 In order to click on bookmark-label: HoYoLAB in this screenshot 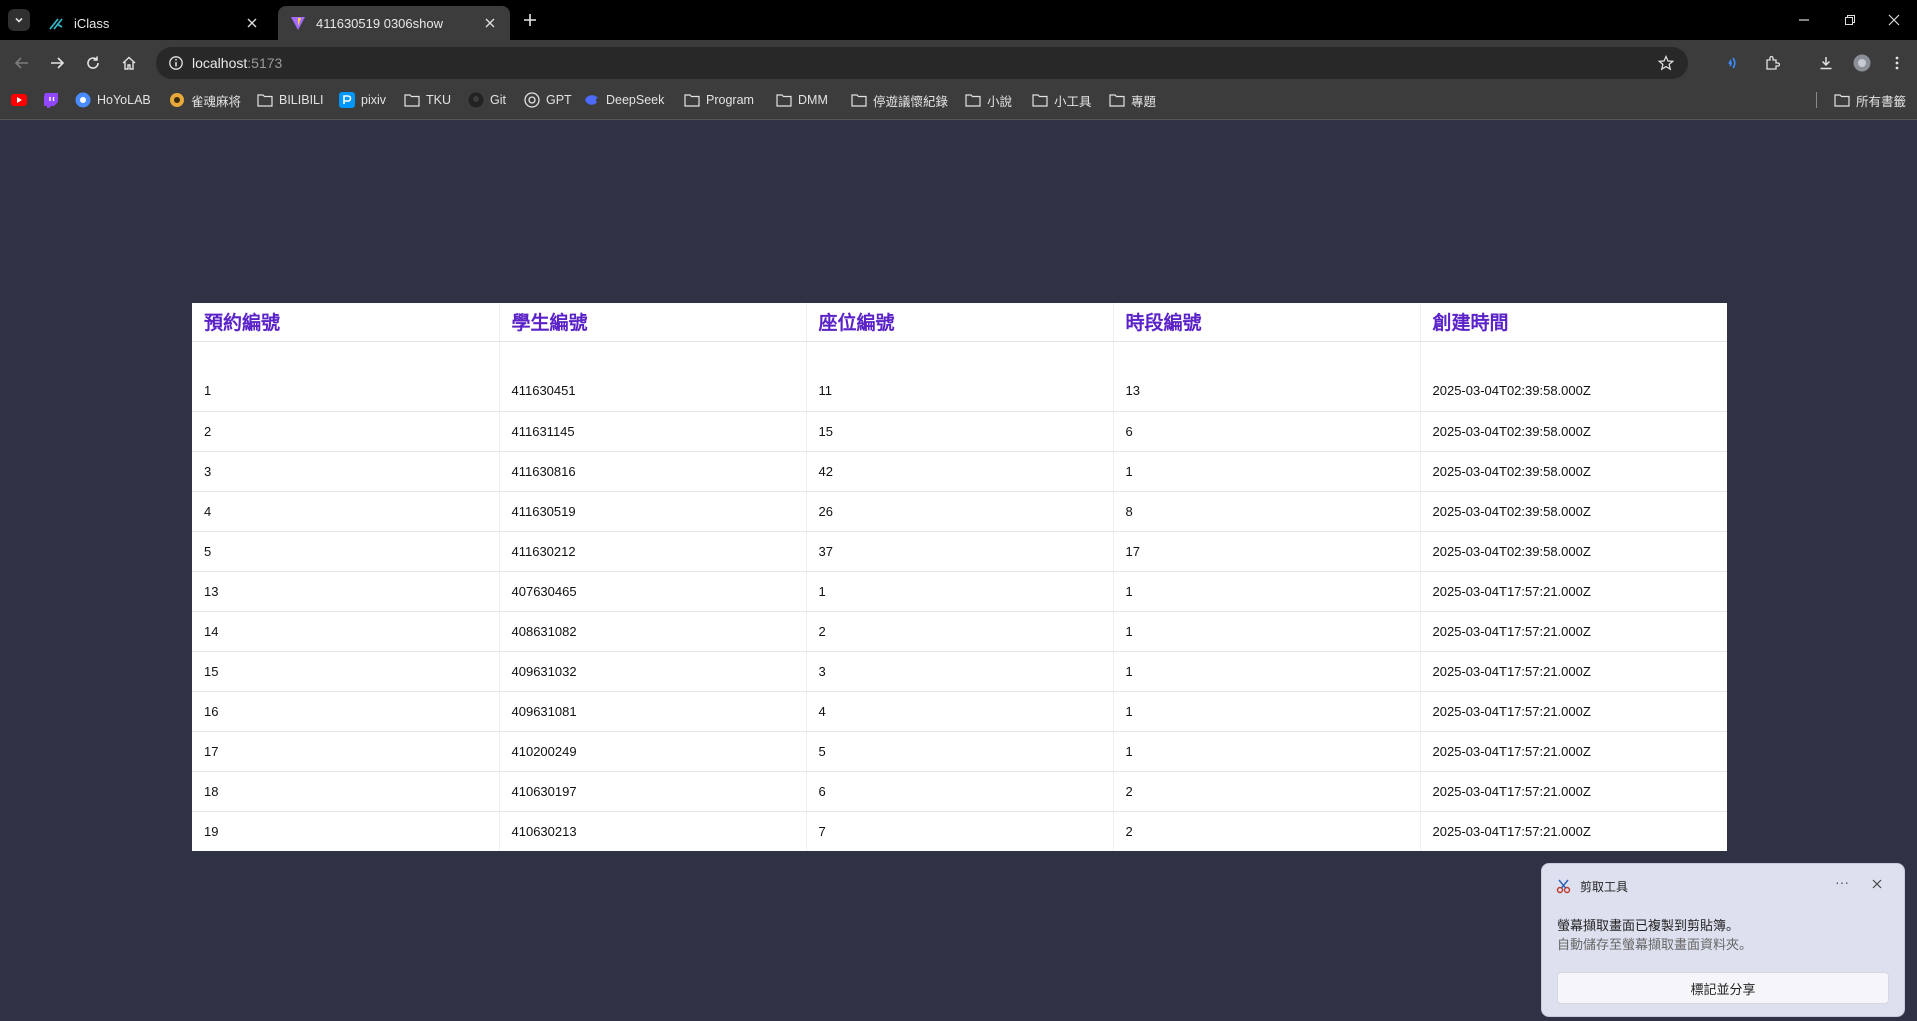, I will do `click(124, 100)`.